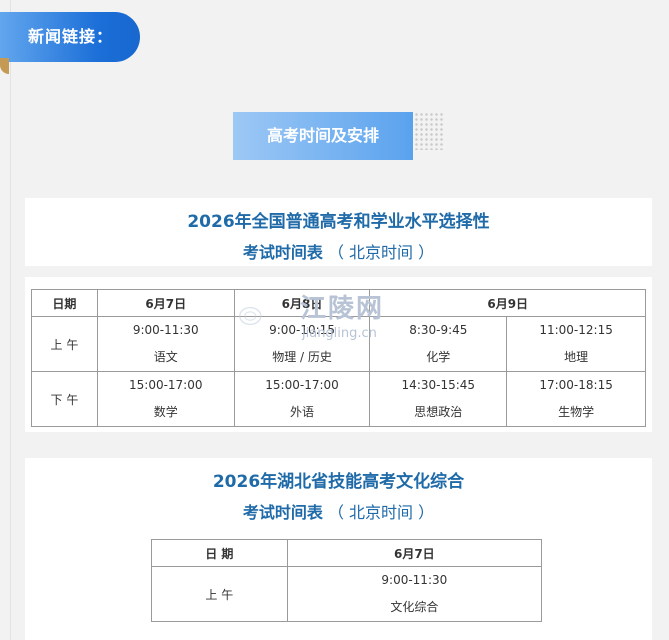 Image resolution: width=669 pixels, height=640 pixels. Describe the element at coordinates (414, 594) in the screenshot. I see `table-cell: 9:00-11:30 文化综合` at that location.